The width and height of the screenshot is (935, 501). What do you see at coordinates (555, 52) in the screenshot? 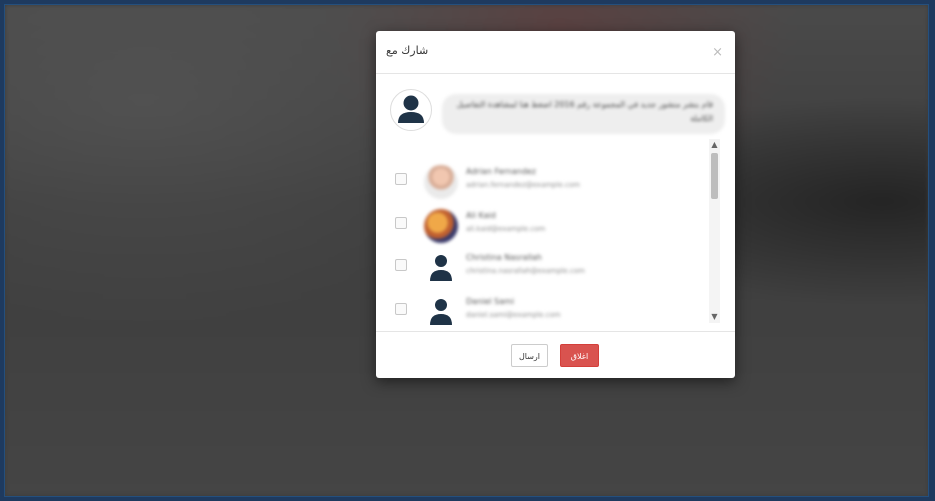
I see `modal-header: شارك مع ×` at bounding box center [555, 52].